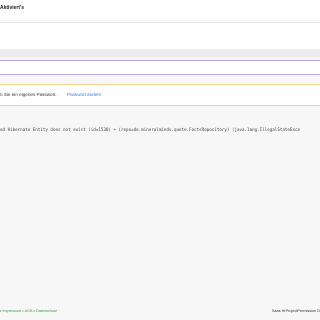 The width and height of the screenshot is (320, 320). What do you see at coordinates (160, 67) in the screenshot?
I see `search-box` at bounding box center [160, 67].